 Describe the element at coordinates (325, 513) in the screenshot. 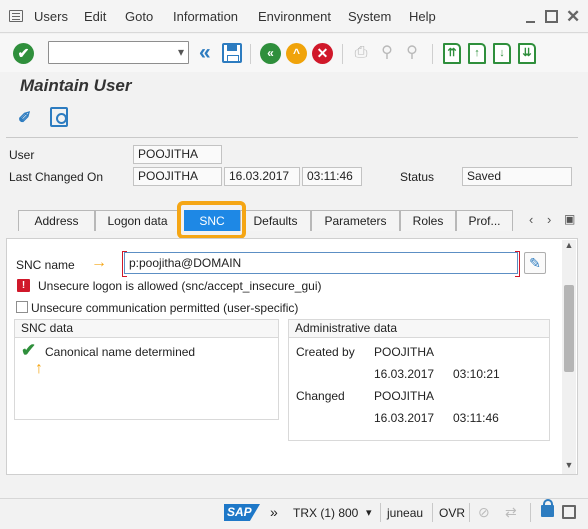

I see `system-info: TRX (1) 800` at that location.